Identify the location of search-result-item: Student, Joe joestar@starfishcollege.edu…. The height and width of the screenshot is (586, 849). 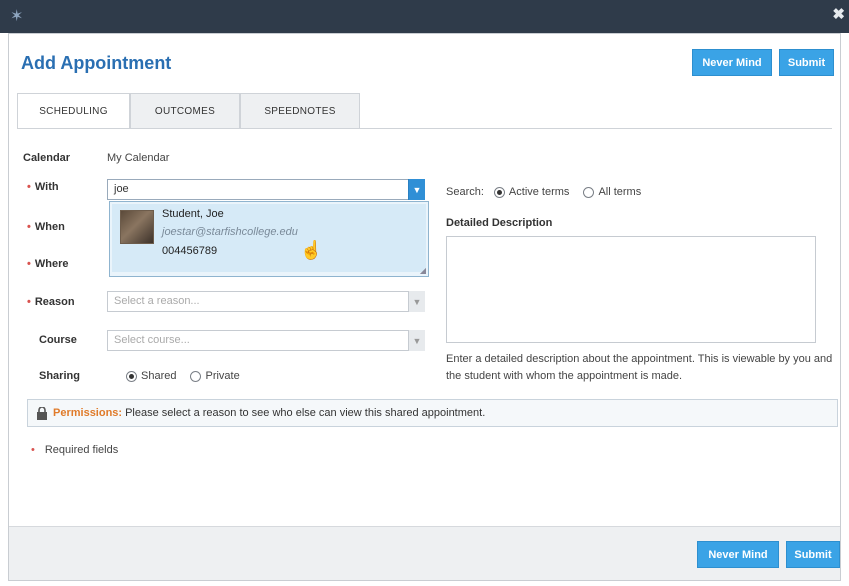
(269, 238).